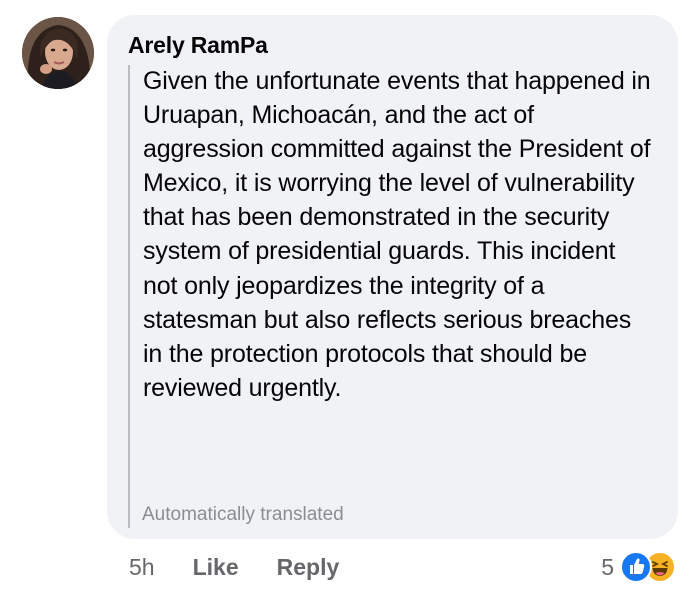 This screenshot has width=700, height=600. Describe the element at coordinates (243, 515) in the screenshot. I see `translation-note: Automatically translated` at that location.